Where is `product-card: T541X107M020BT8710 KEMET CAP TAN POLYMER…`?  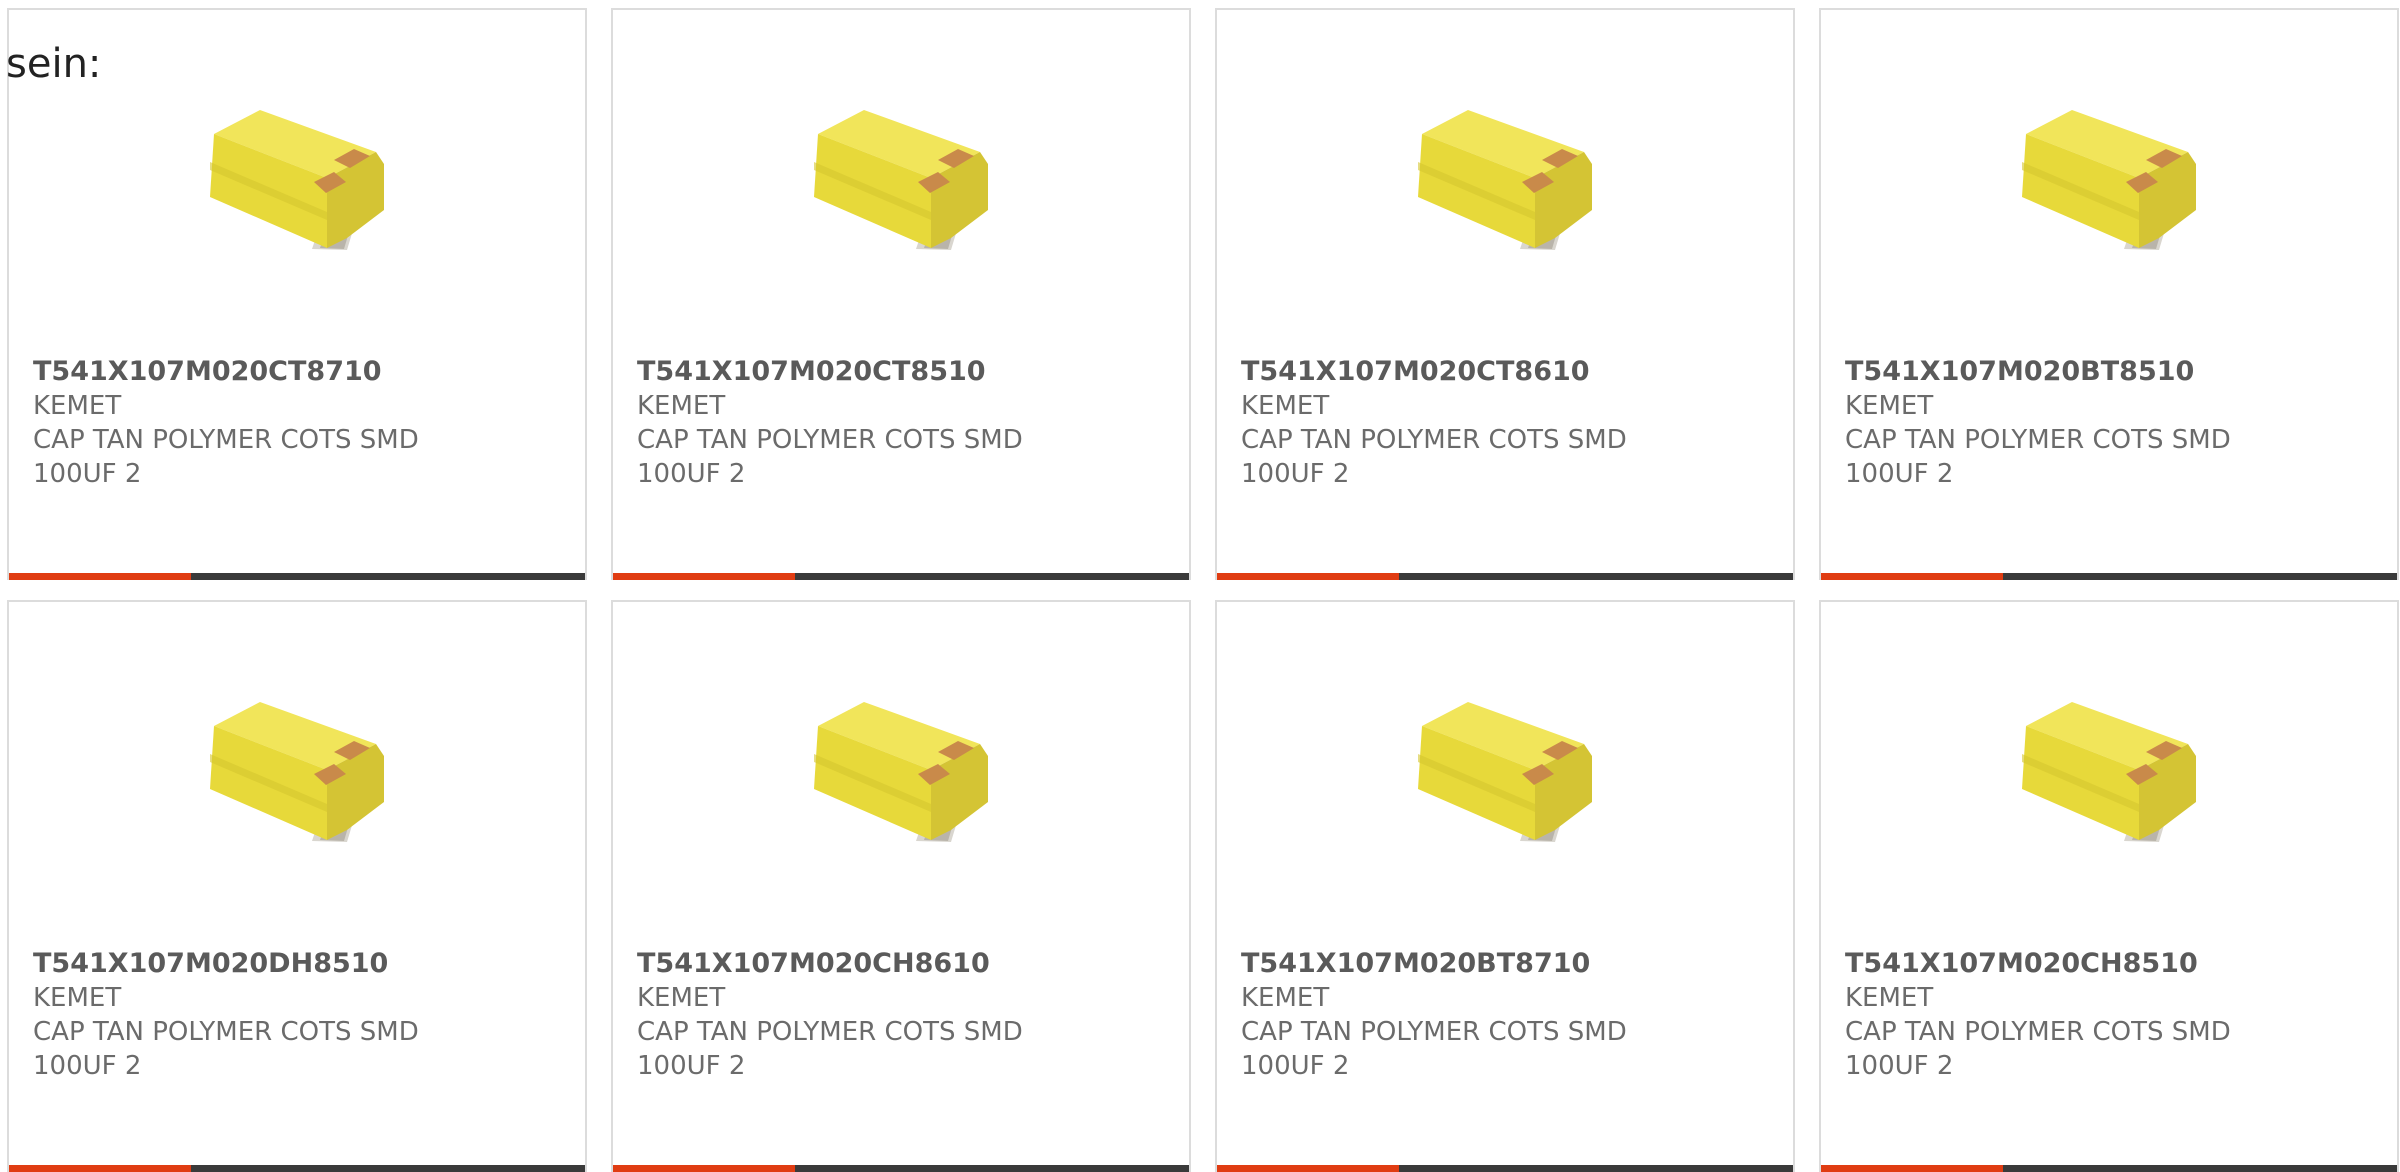 product-card: T541X107M020BT8710 KEMET CAP TAN POLYMER… is located at coordinates (1505, 886).